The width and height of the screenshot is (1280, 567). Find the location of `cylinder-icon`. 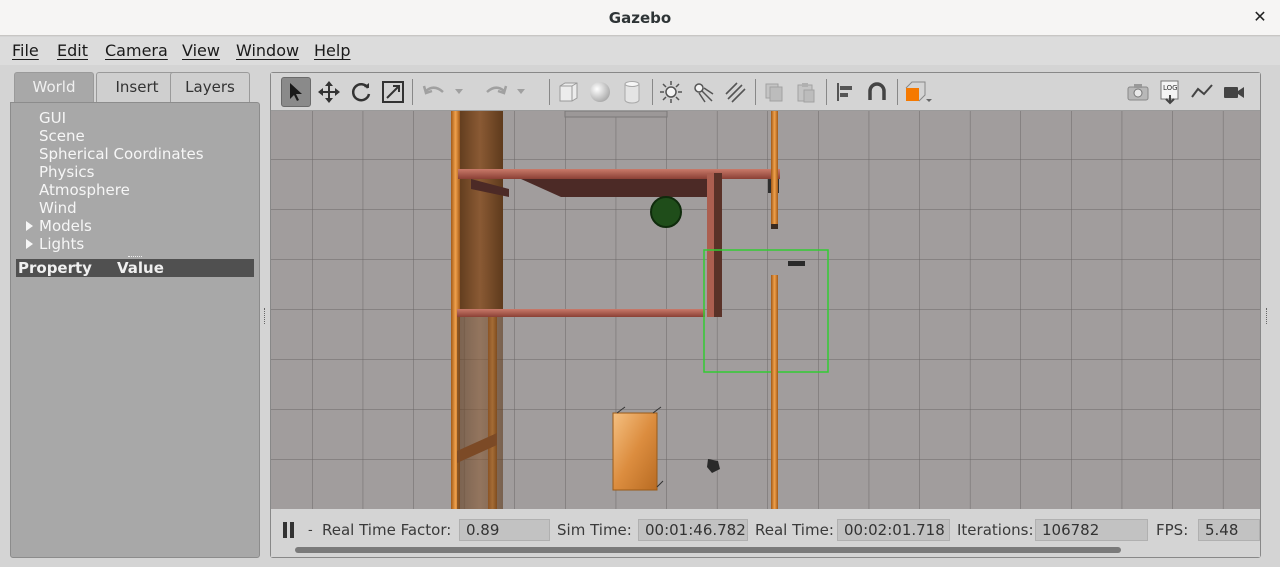

cylinder-icon is located at coordinates (632, 92).